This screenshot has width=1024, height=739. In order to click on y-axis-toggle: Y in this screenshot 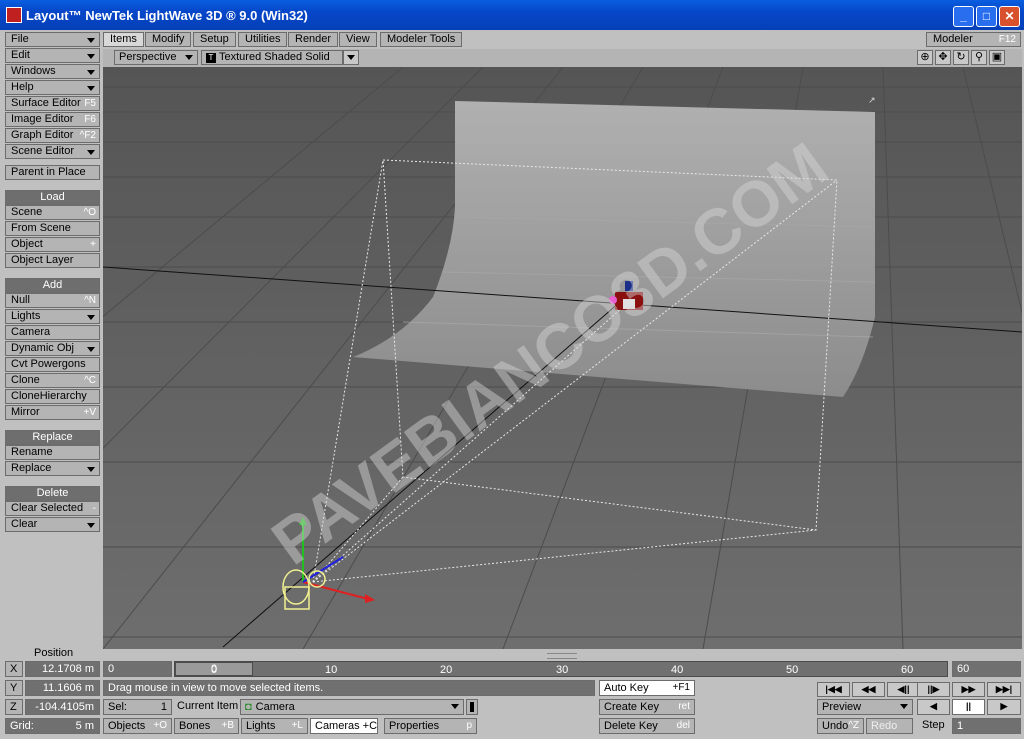, I will do `click(14, 688)`.